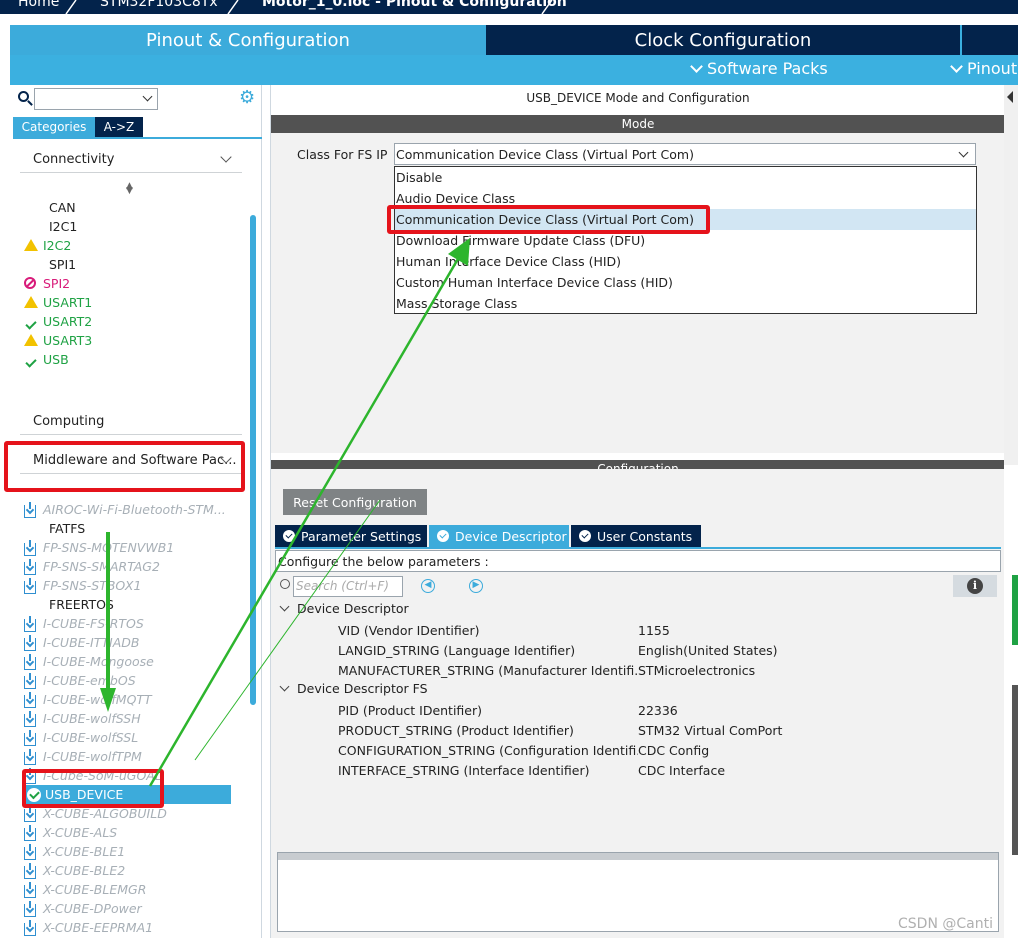  I want to click on annotation-box-usb-device, so click(93, 788).